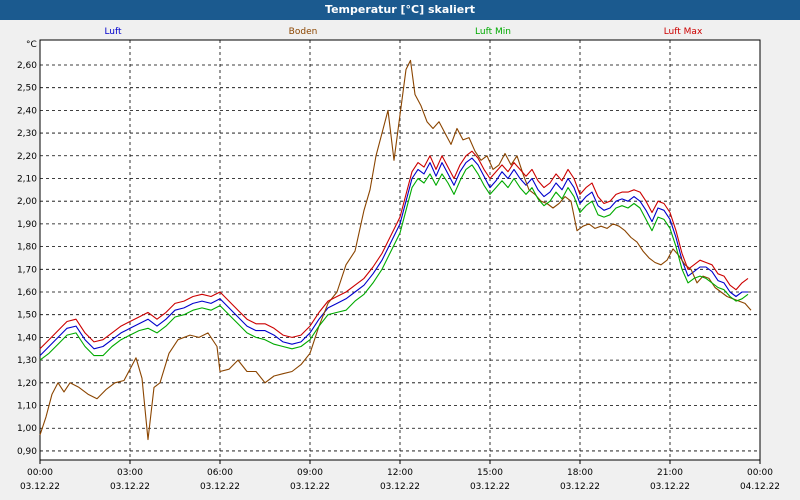 The height and width of the screenshot is (500, 800). I want to click on legend-item: Luft, so click(113, 32).